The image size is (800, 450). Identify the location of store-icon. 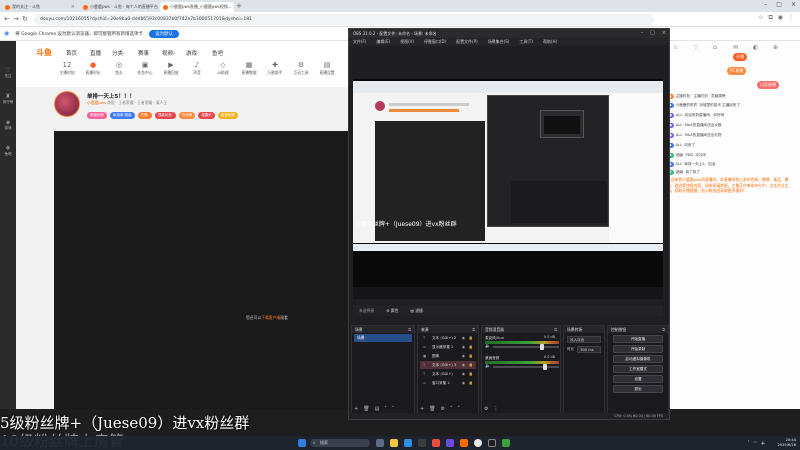
(422, 443).